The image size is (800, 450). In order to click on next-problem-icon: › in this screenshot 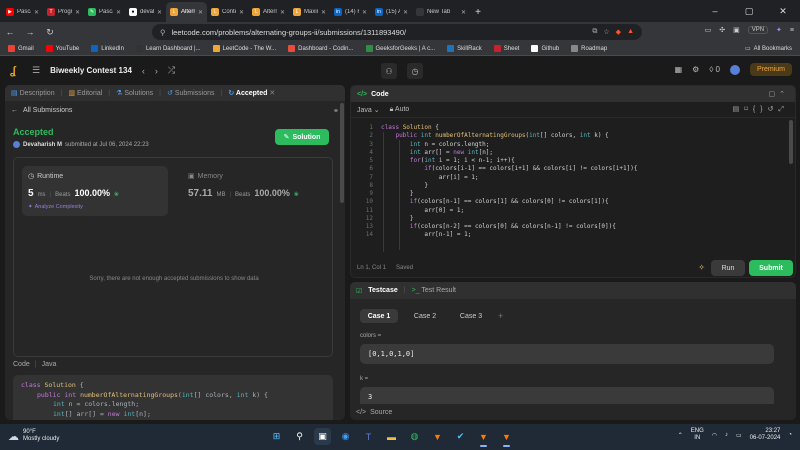, I will do `click(156, 71)`.